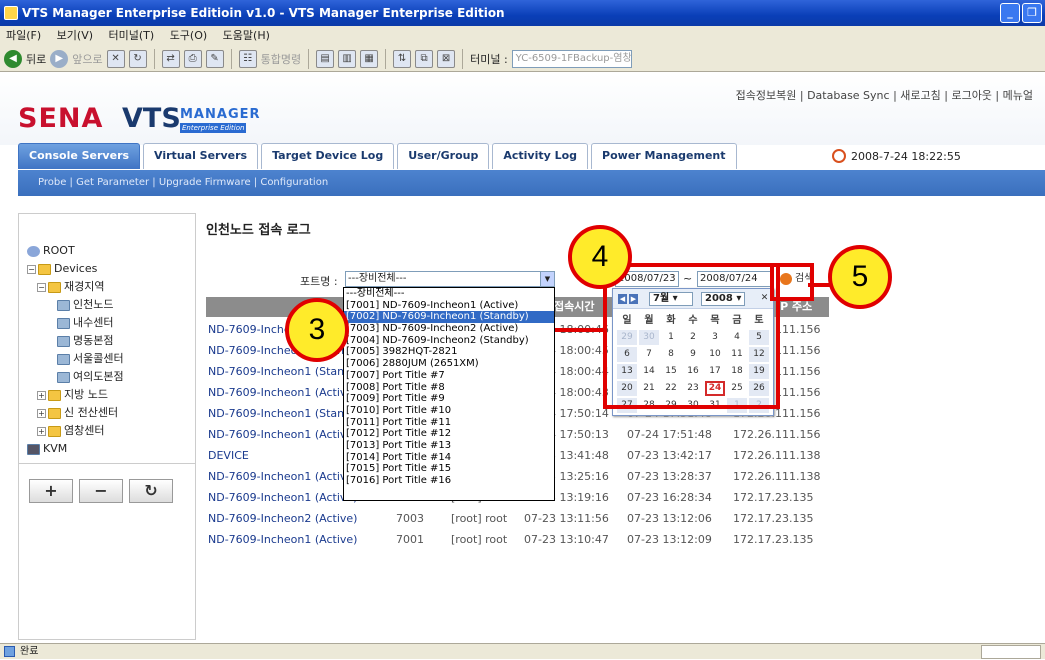 The image size is (1045, 660). What do you see at coordinates (281, 59) in the screenshot?
I see `broadcast-button: 통합명령` at bounding box center [281, 59].